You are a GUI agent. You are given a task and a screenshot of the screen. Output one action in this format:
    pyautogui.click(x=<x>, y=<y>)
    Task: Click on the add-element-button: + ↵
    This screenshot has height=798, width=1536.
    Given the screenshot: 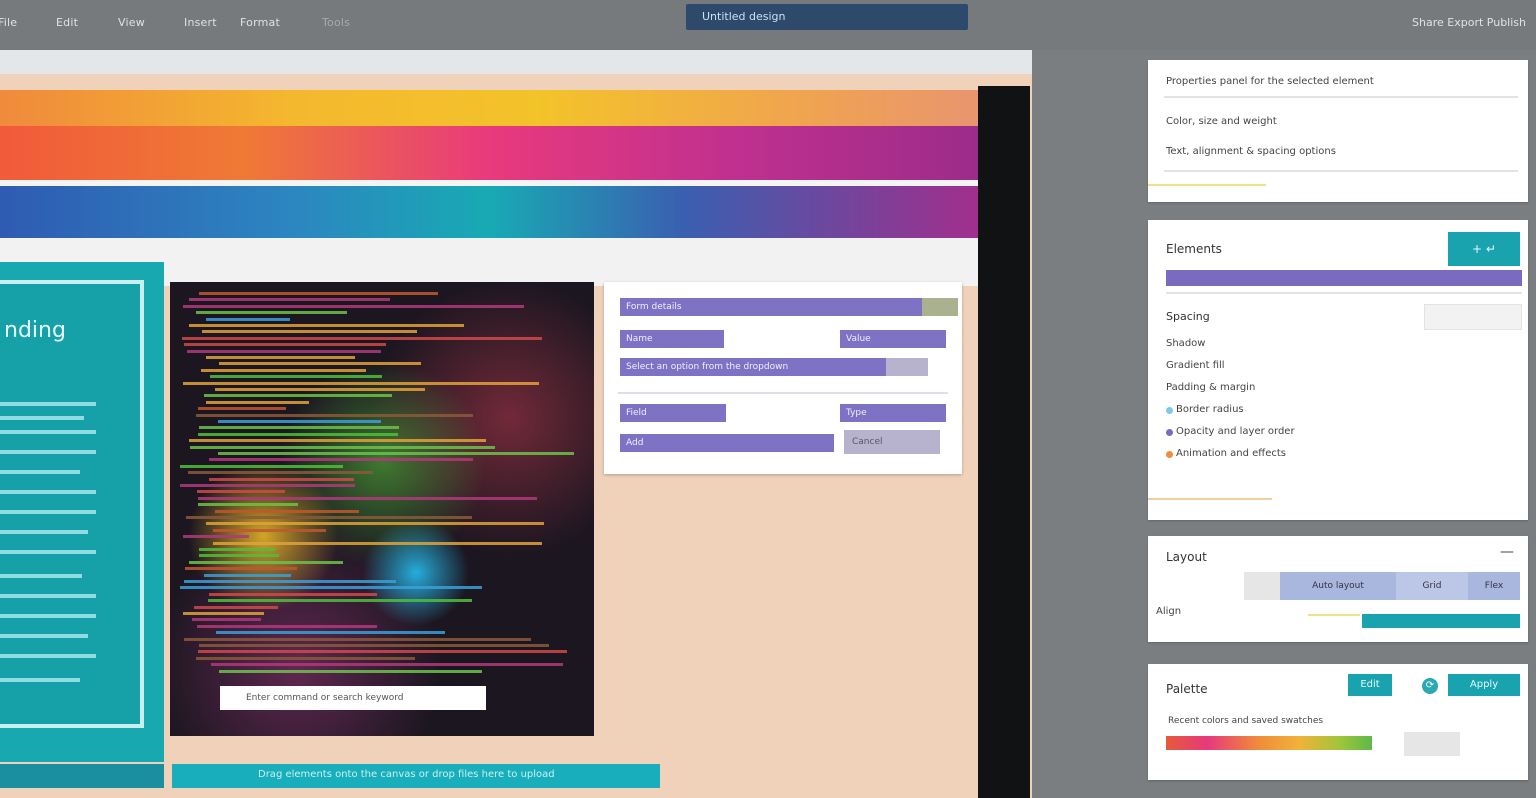 What is the action you would take?
    pyautogui.click(x=1484, y=249)
    